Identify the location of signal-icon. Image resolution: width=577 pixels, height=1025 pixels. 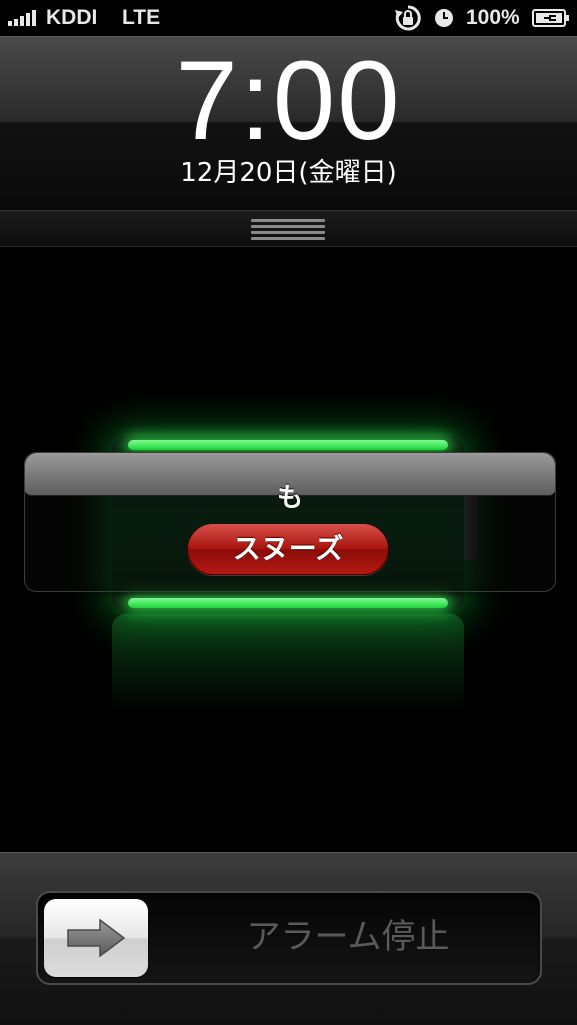
(22, 18).